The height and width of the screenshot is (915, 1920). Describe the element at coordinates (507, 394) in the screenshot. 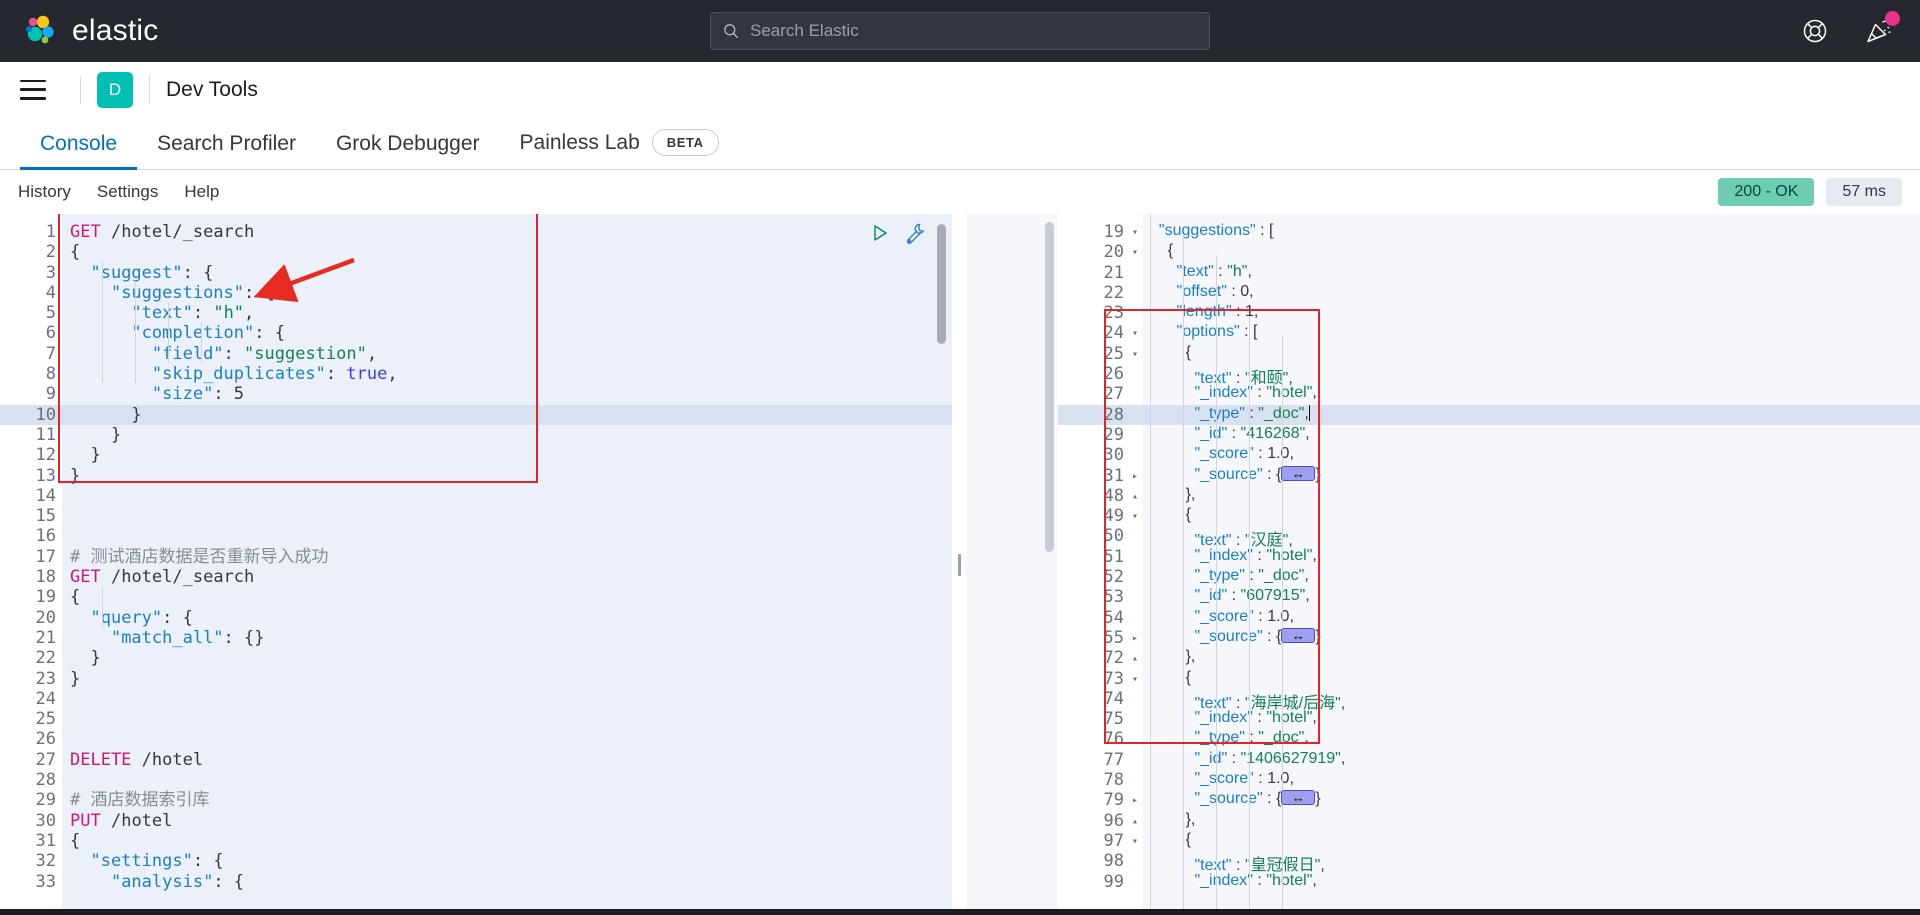

I see `code-line: "size": 5` at that location.